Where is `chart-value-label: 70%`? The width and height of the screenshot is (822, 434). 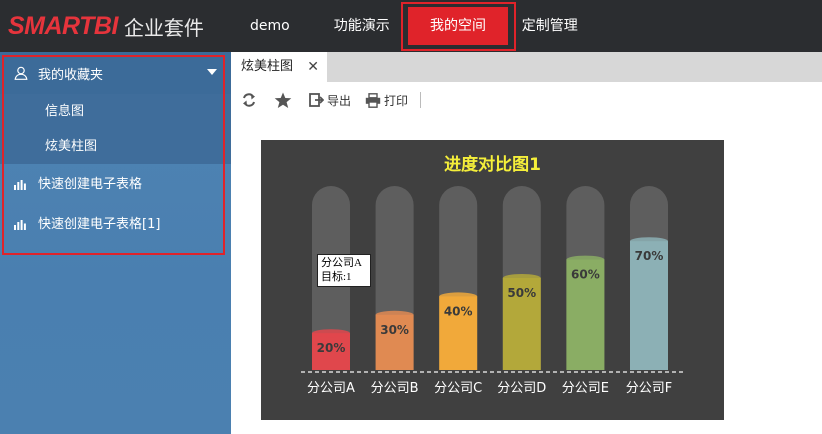 chart-value-label: 70% is located at coordinates (649, 256).